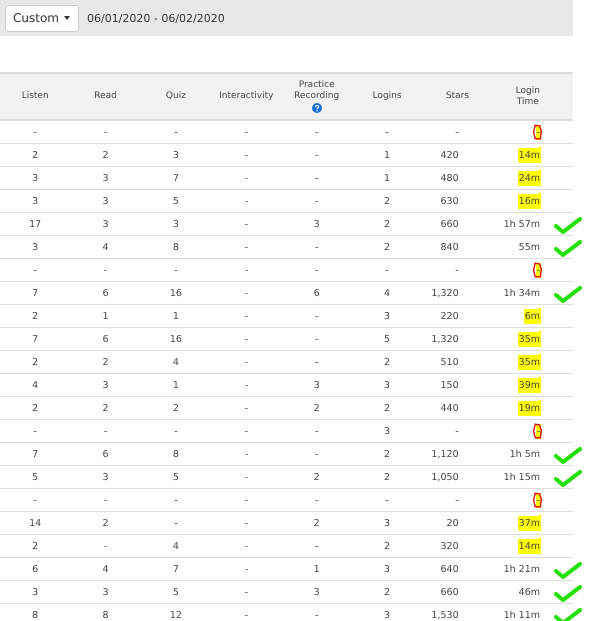  I want to click on table-cell: 37m, so click(529, 523).